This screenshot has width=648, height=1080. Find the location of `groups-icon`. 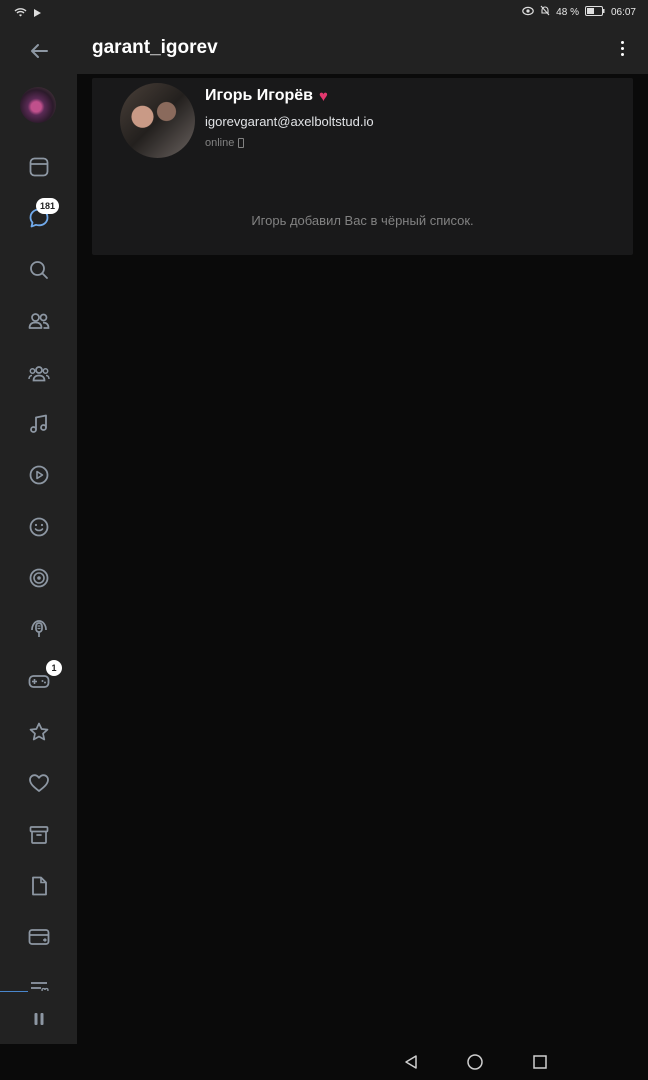

groups-icon is located at coordinates (39, 374).